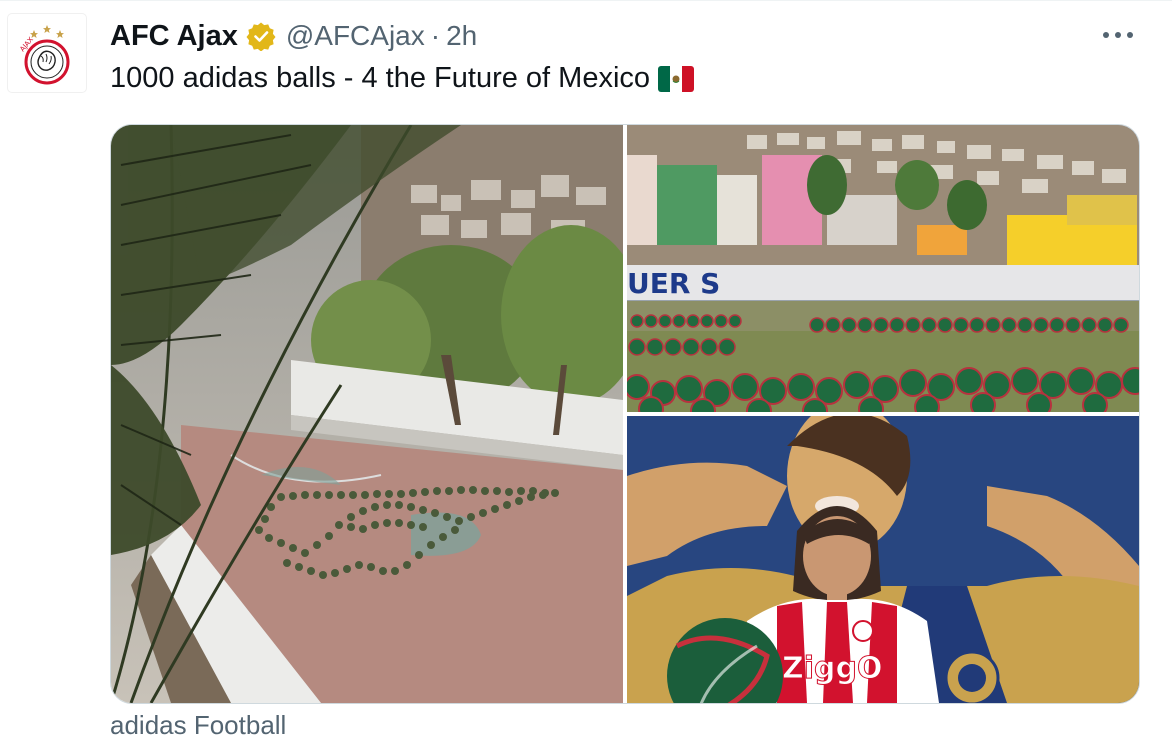 This screenshot has height=752, width=1172. Describe the element at coordinates (673, 283) in the screenshot. I see `wall-lettering: UER S` at that location.